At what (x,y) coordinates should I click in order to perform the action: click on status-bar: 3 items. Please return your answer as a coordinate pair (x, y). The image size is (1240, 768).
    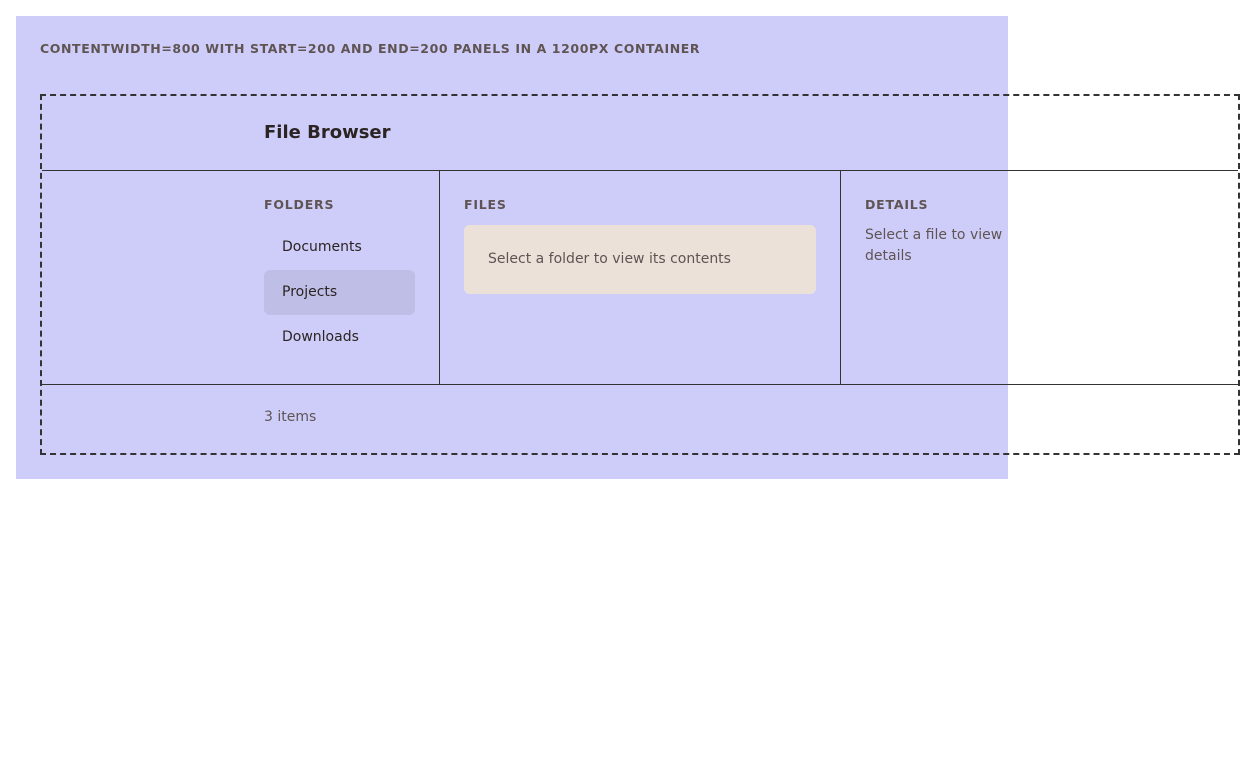
    Looking at the image, I should click on (640, 419).